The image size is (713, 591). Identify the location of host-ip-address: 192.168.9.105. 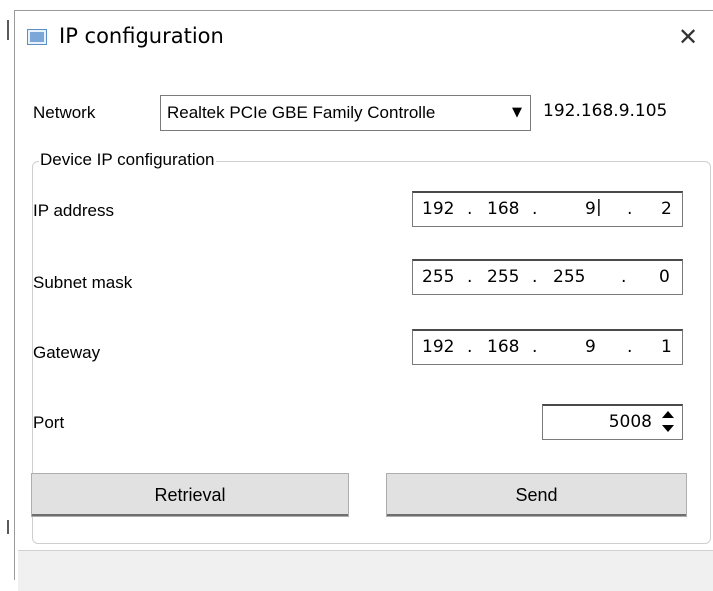
(605, 111).